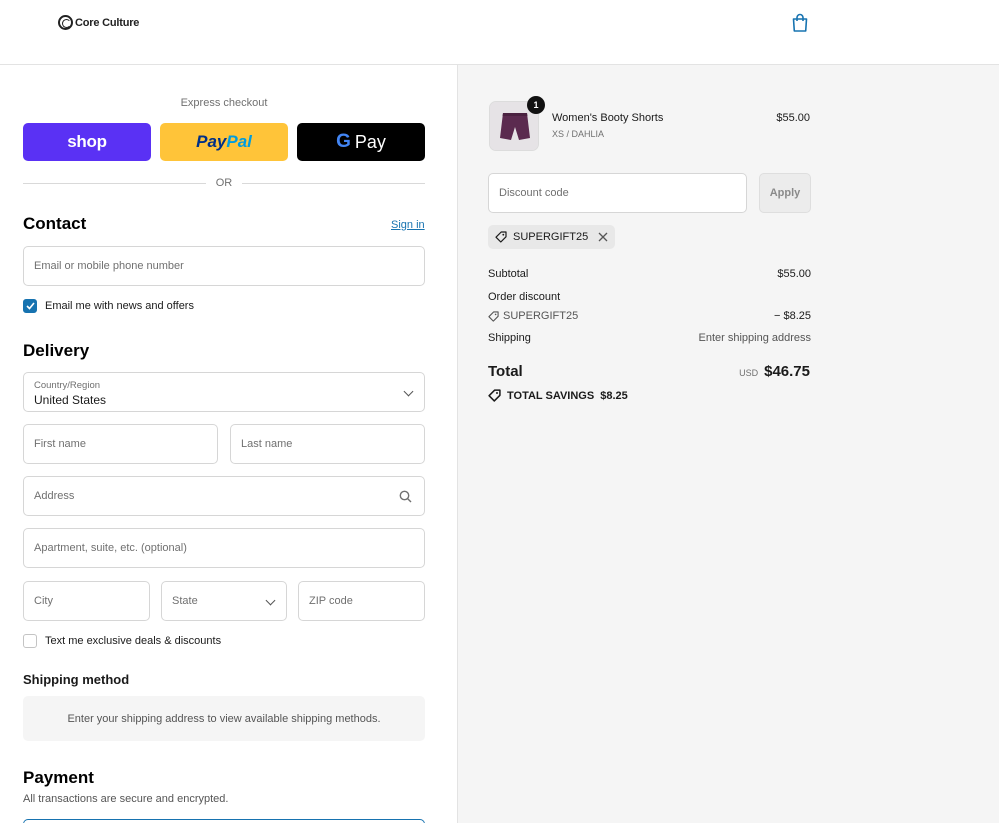 The width and height of the screenshot is (999, 823). What do you see at coordinates (551, 395) in the screenshot?
I see `savings-label: TOTAL SAVINGS` at bounding box center [551, 395].